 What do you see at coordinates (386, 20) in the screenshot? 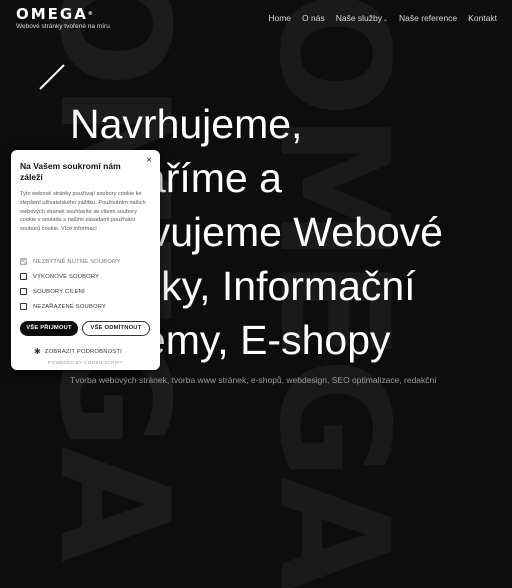
I see `chevron-down-icon: ⌄` at bounding box center [386, 20].